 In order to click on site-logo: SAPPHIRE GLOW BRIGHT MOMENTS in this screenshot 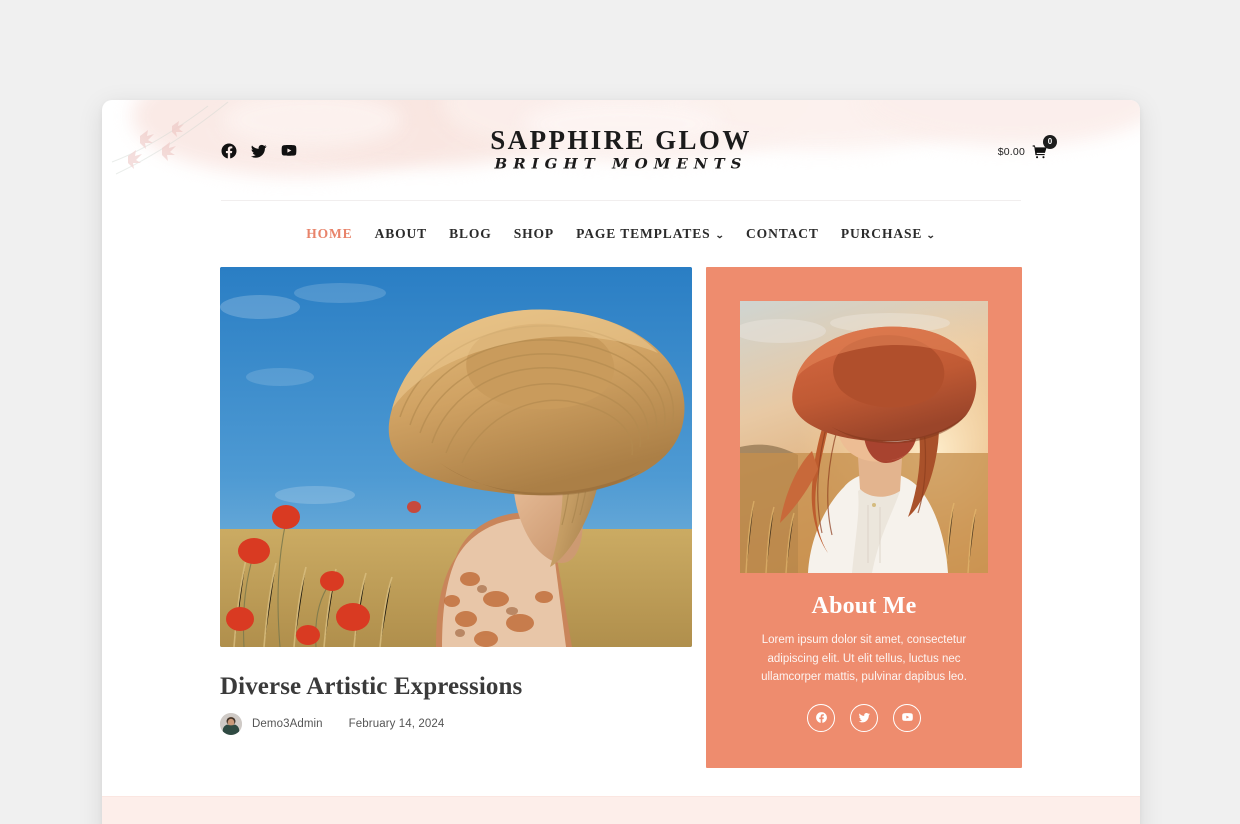, I will do `click(621, 149)`.